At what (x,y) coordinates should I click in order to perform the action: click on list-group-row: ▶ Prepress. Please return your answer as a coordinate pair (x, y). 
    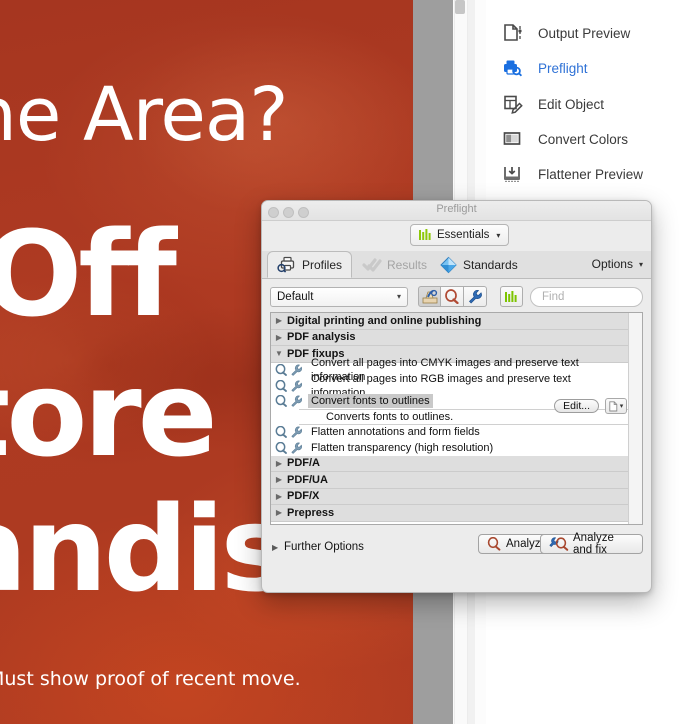
    Looking at the image, I should click on (450, 513).